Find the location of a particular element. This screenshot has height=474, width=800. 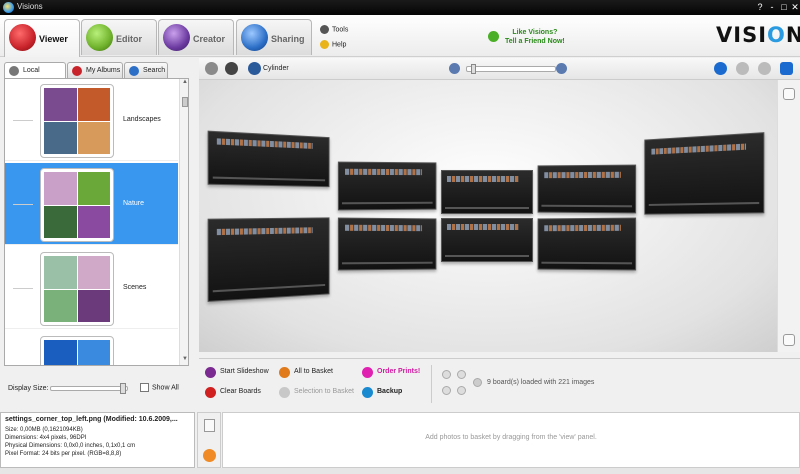

tab-search-label: Search is located at coordinates (154, 70).